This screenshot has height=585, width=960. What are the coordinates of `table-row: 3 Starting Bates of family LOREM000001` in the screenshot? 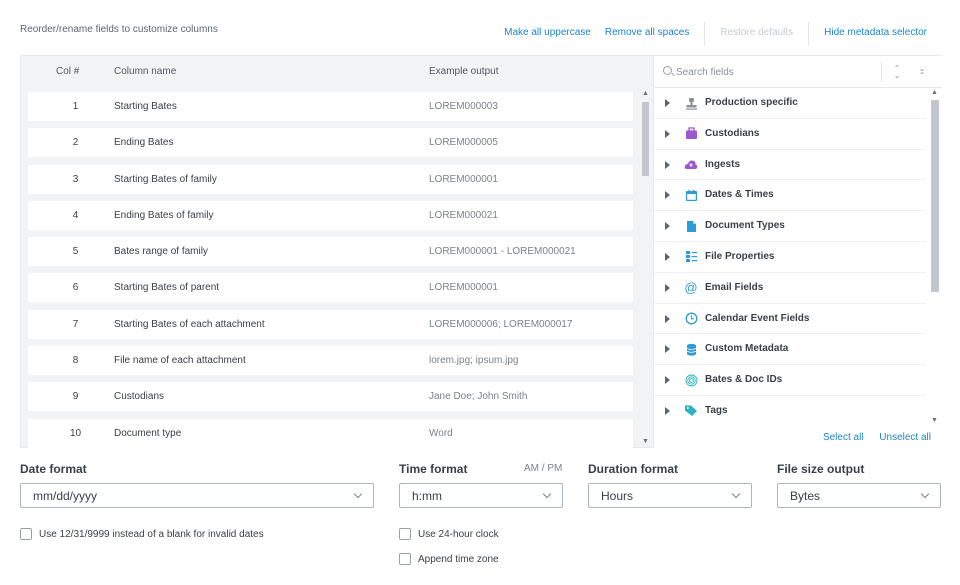 It's located at (330, 179).